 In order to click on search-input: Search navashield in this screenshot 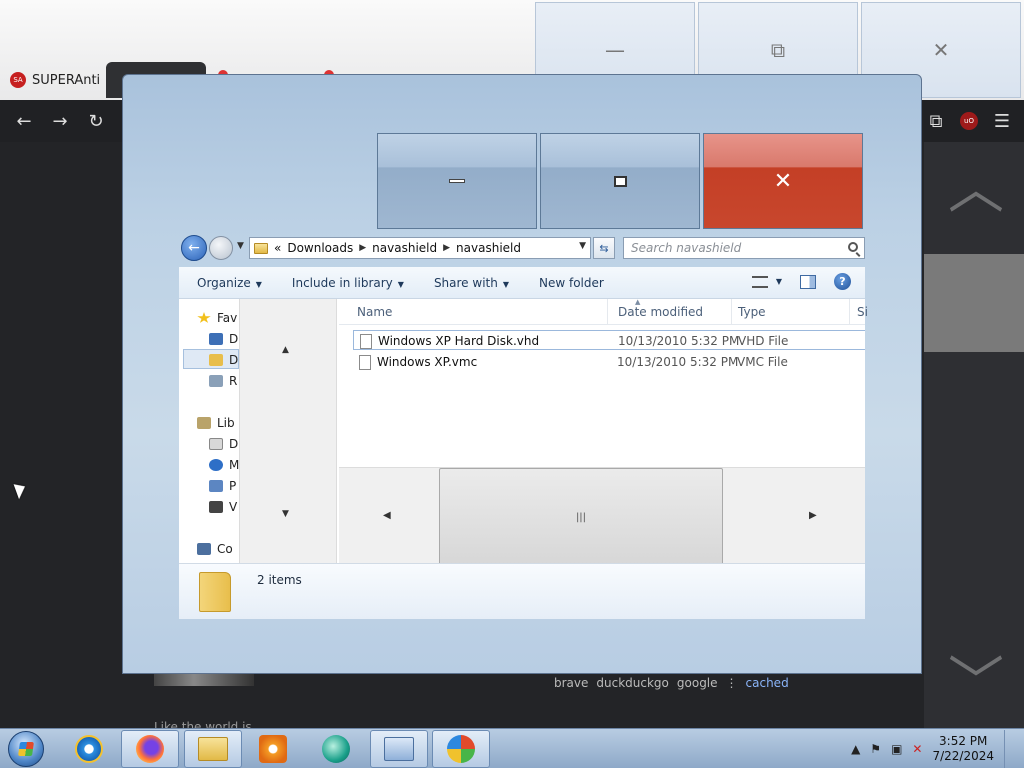, I will do `click(744, 248)`.